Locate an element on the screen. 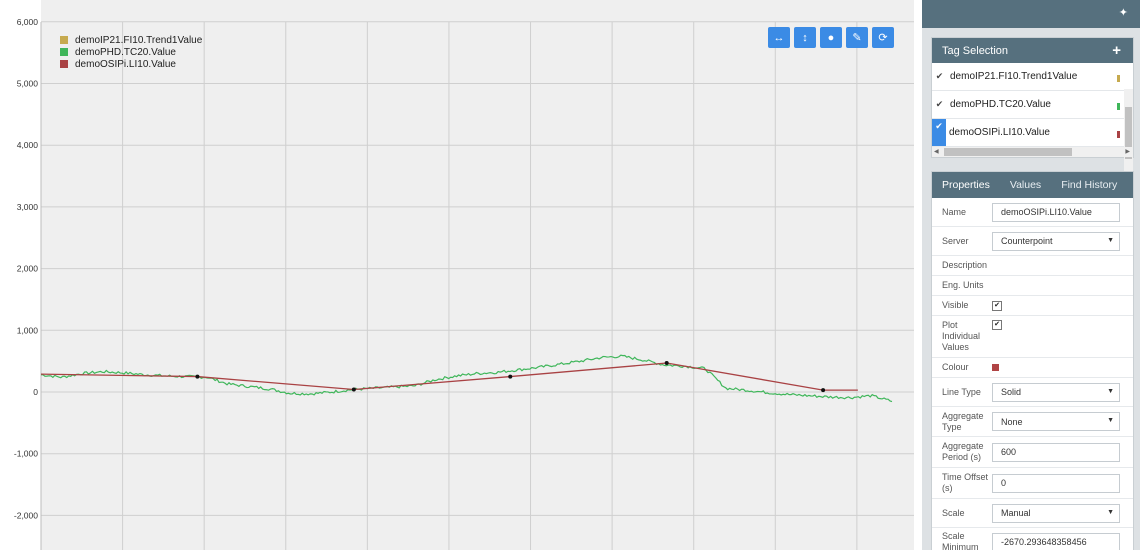  property-row-scale: Scale Manual ▼ is located at coordinates (1032, 513).